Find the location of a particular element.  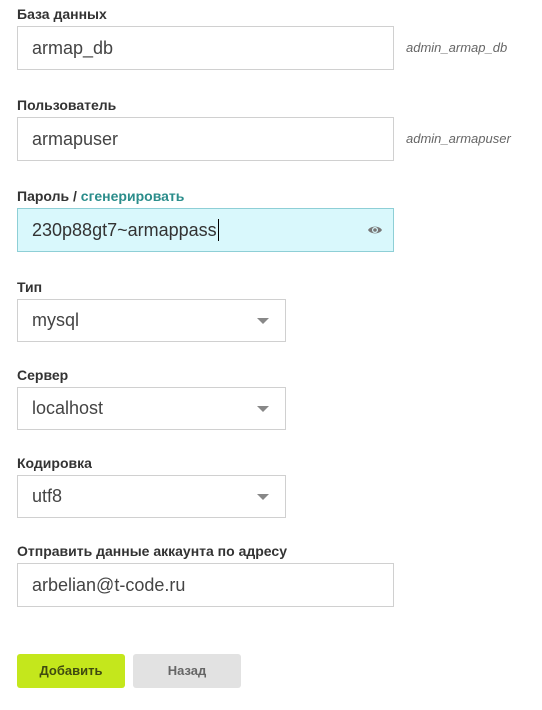

type-selected-value: mysql is located at coordinates (56, 320).